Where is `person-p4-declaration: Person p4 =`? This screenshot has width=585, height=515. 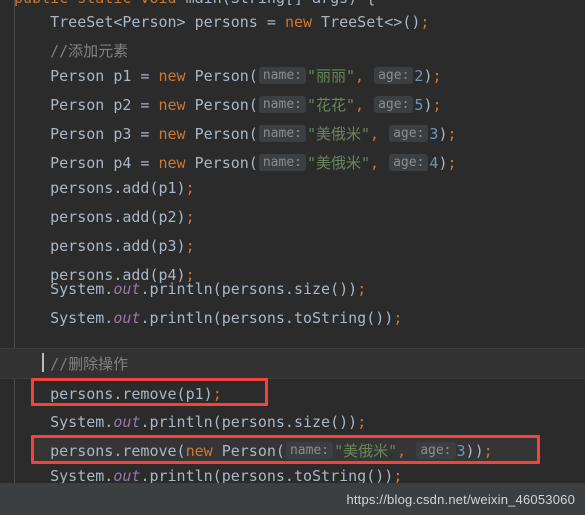
person-p4-declaration: Person p4 = is located at coordinates (104, 163).